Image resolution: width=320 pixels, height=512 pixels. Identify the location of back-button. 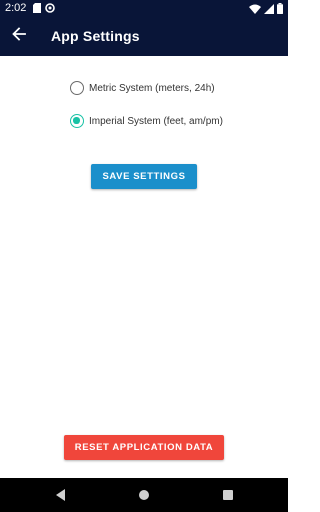
(19, 36).